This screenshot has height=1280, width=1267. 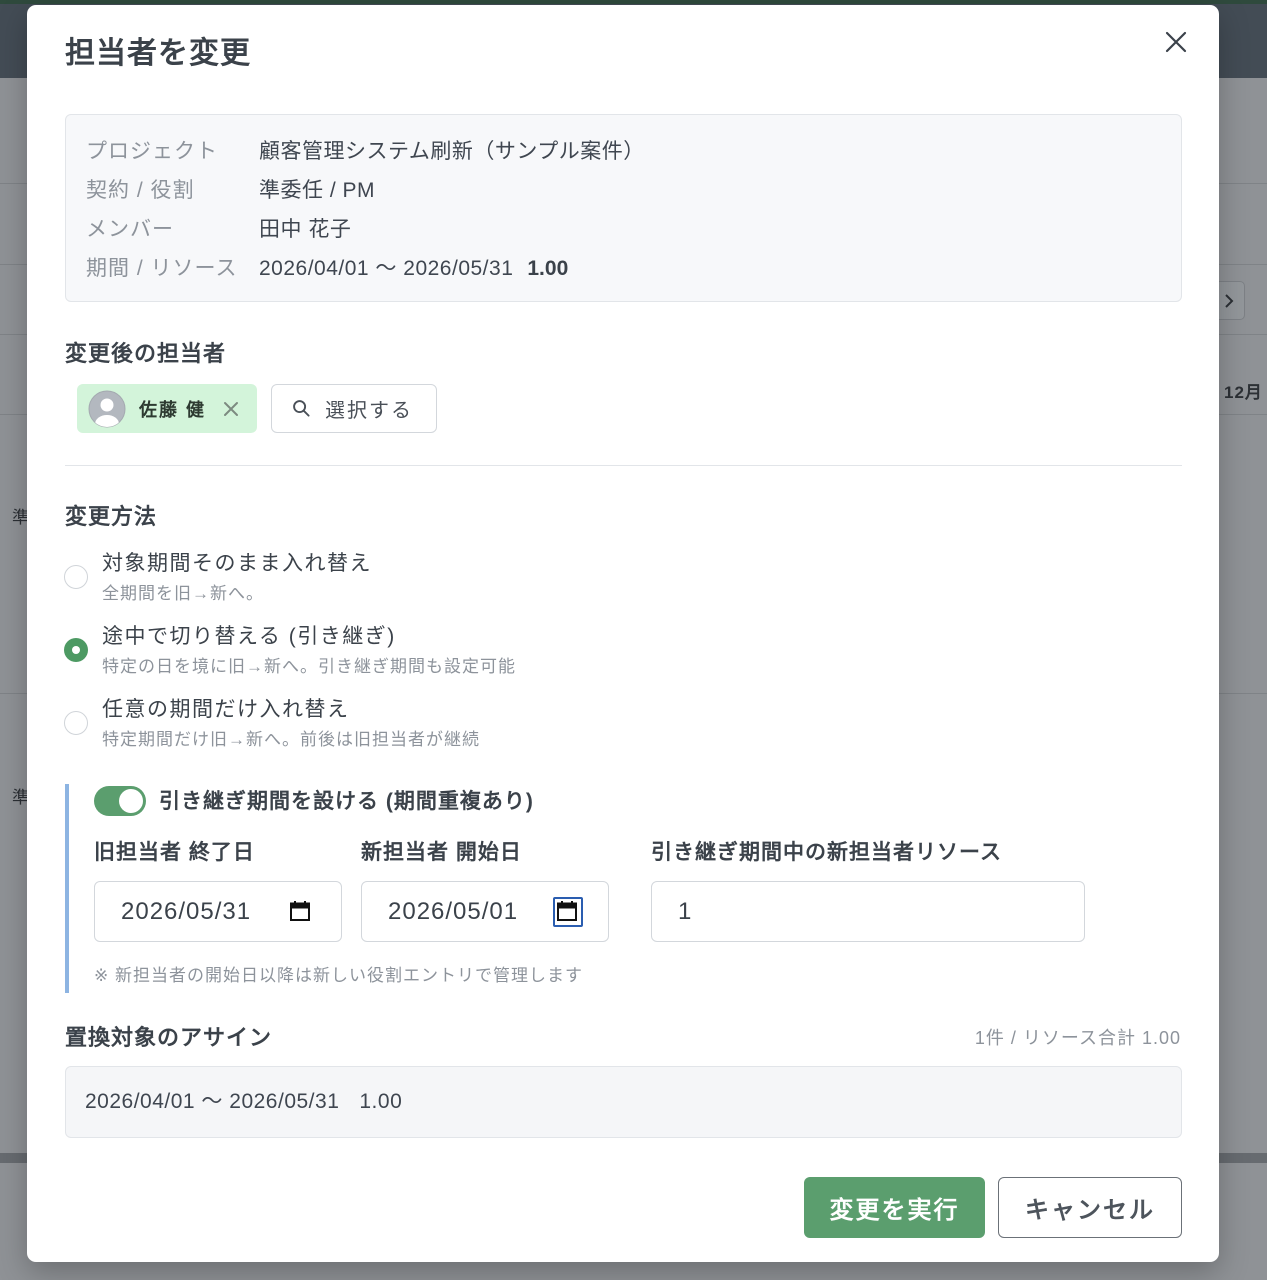 What do you see at coordinates (894, 1207) in the screenshot?
I see `execute-change-button: 変更を実行` at bounding box center [894, 1207].